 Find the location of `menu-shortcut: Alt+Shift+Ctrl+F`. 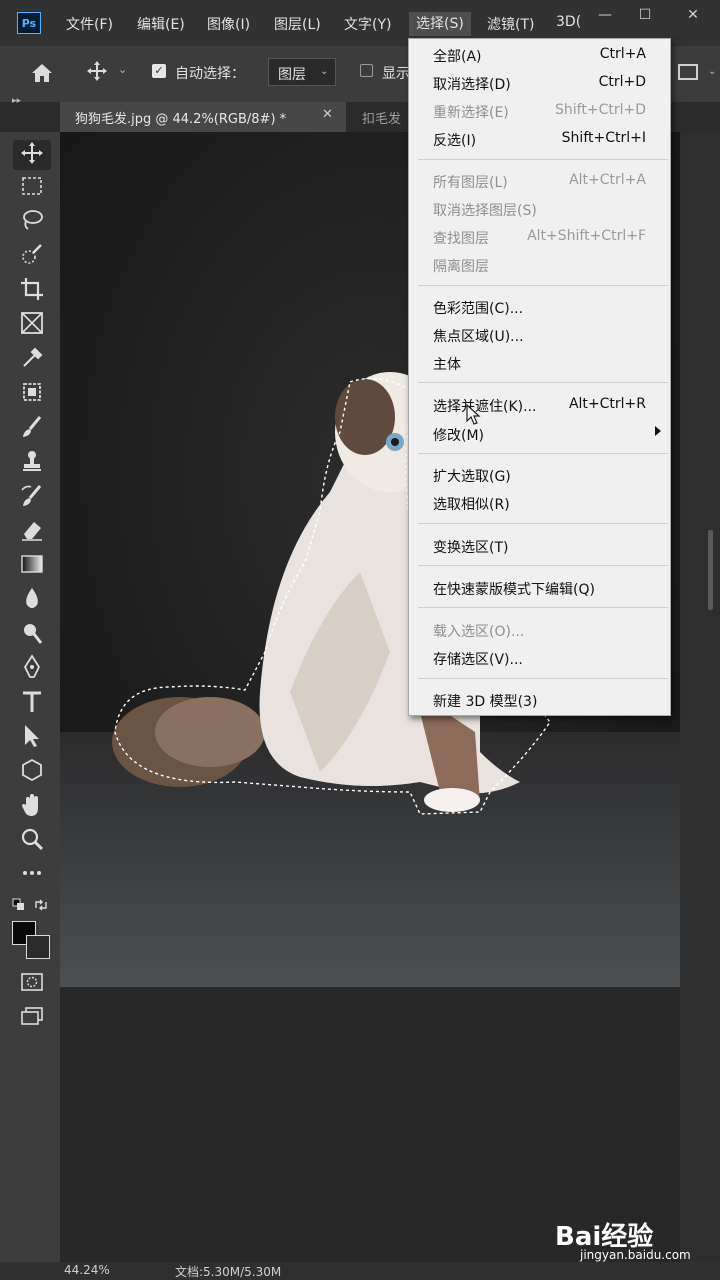

menu-shortcut: Alt+Shift+Ctrl+F is located at coordinates (586, 236).